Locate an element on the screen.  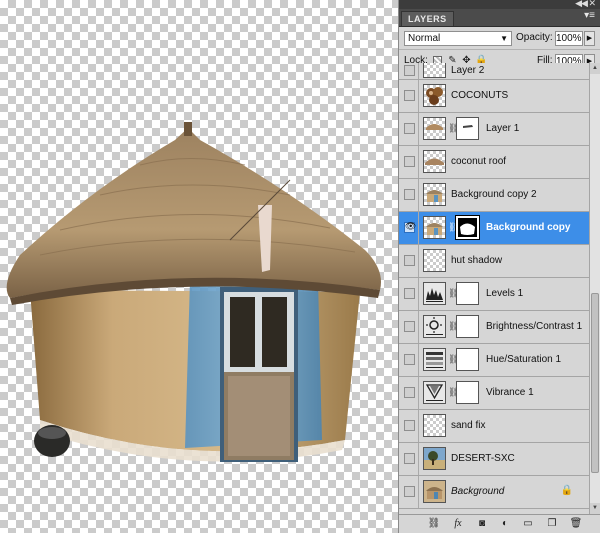
scroll-down-arrow-icon: ▼ is located at coordinates (595, 508).